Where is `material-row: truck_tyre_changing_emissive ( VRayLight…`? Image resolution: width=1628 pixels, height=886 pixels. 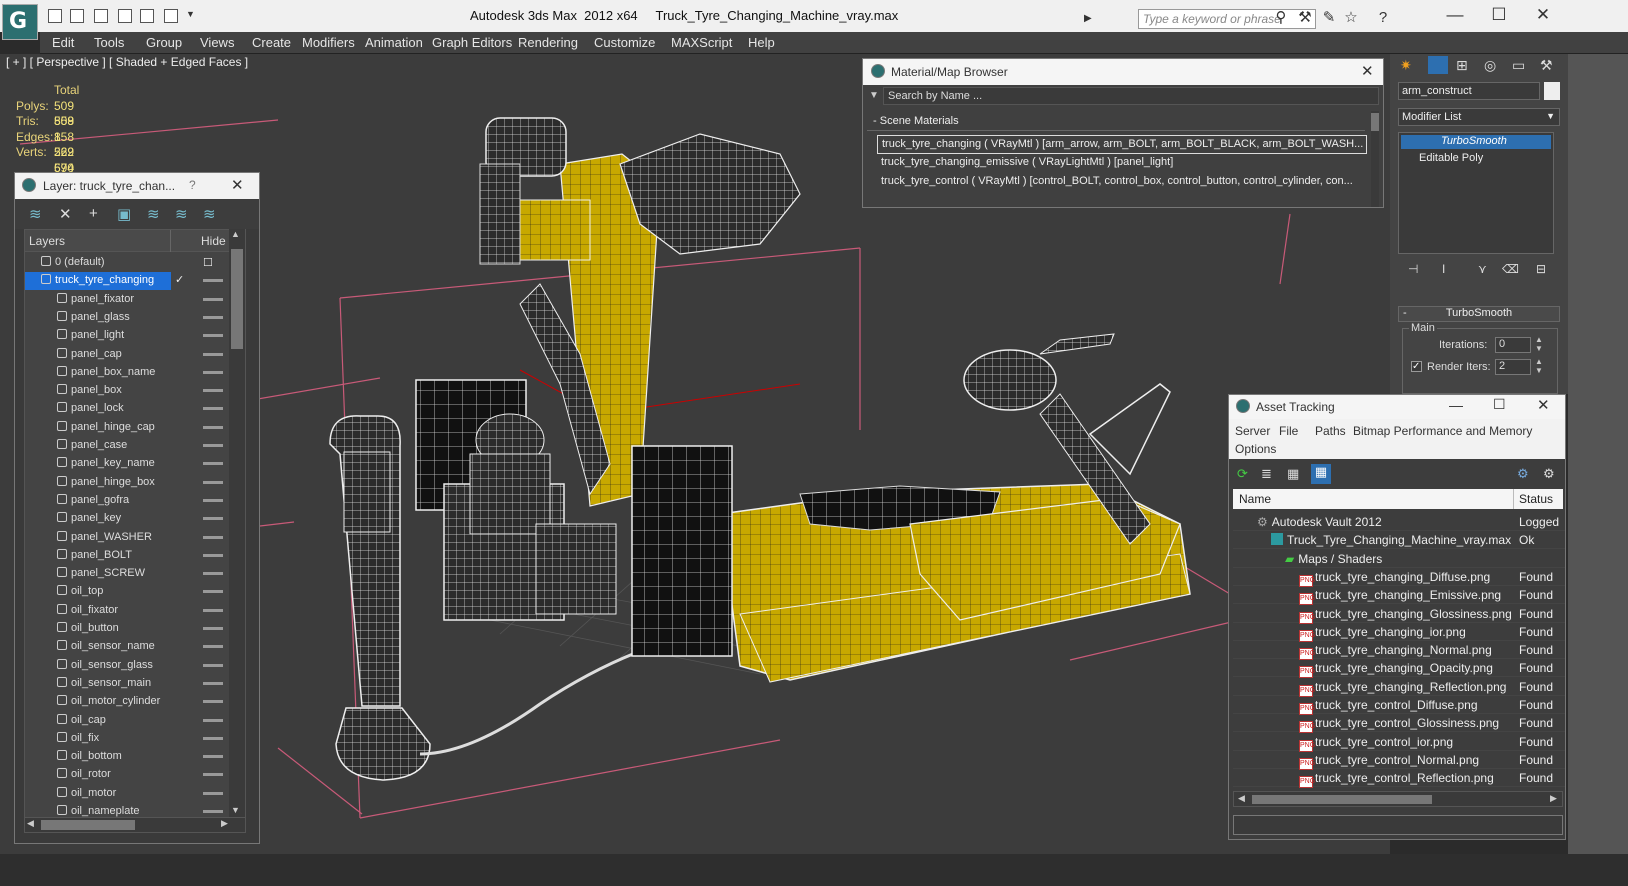 material-row: truck_tyre_changing_emissive ( VRayLight… is located at coordinates (1122, 163).